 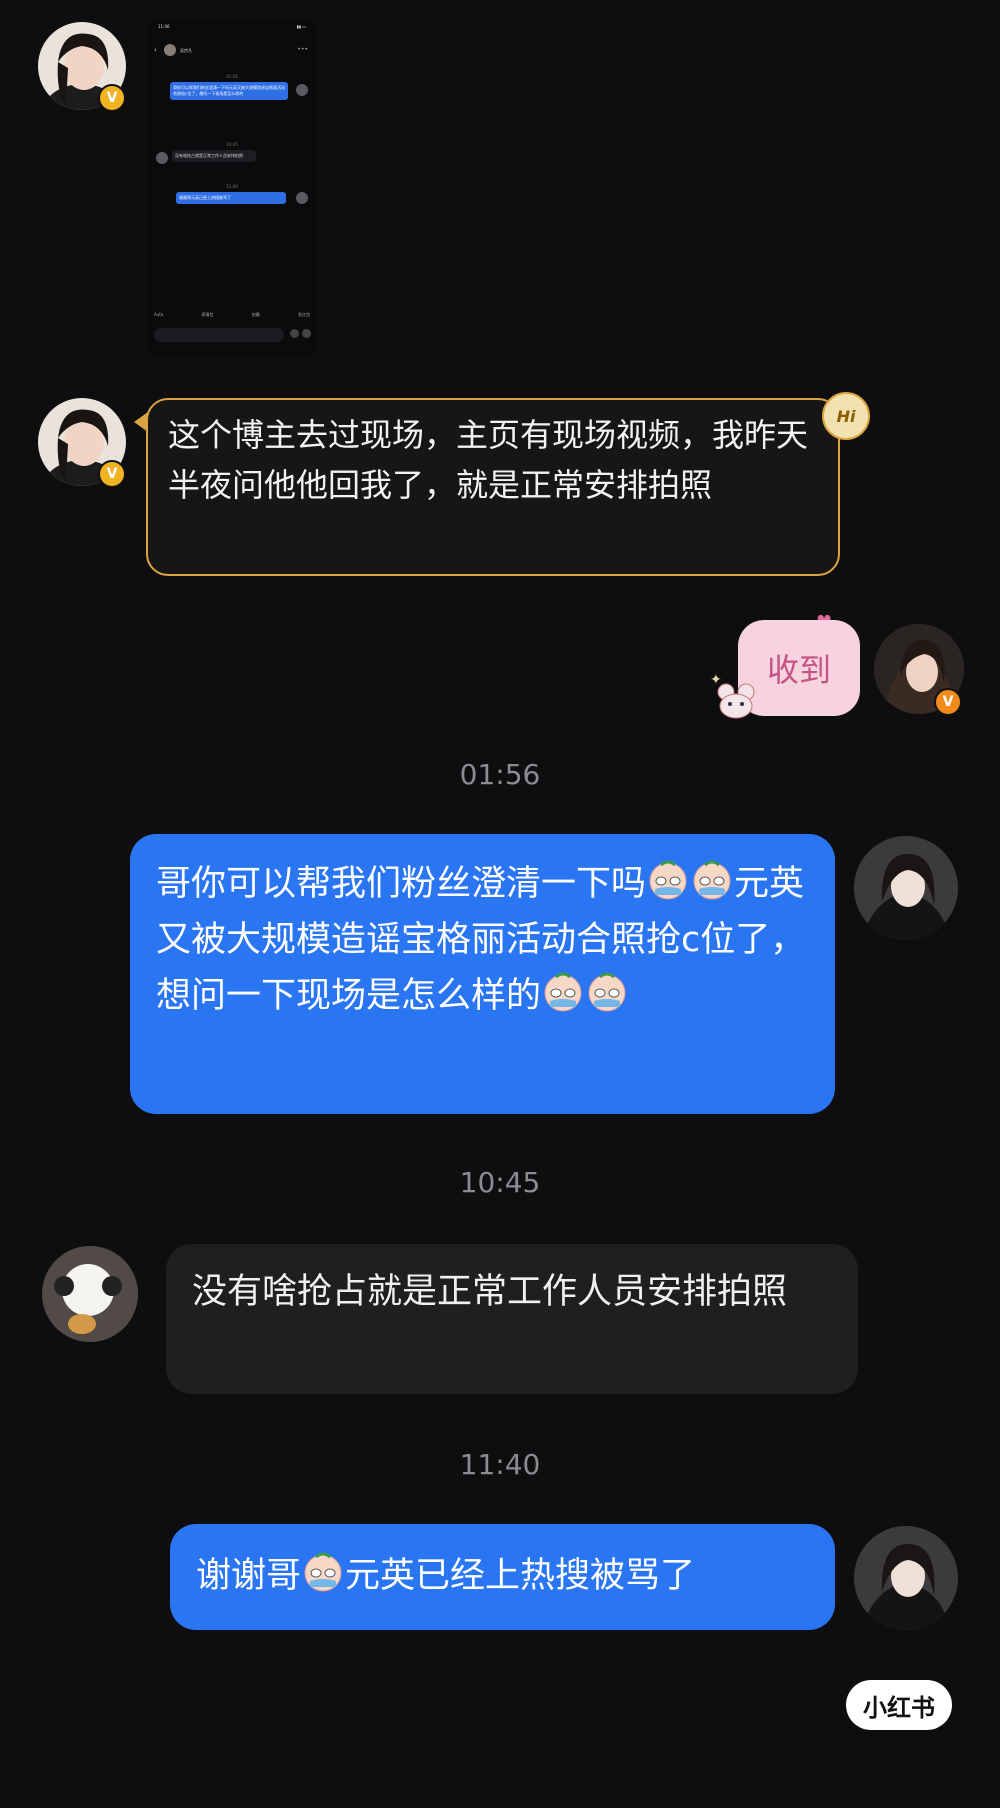 What do you see at coordinates (401, 884) in the screenshot?
I see `message-text: 哥你可以帮我们粉丝澄清一下吗` at bounding box center [401, 884].